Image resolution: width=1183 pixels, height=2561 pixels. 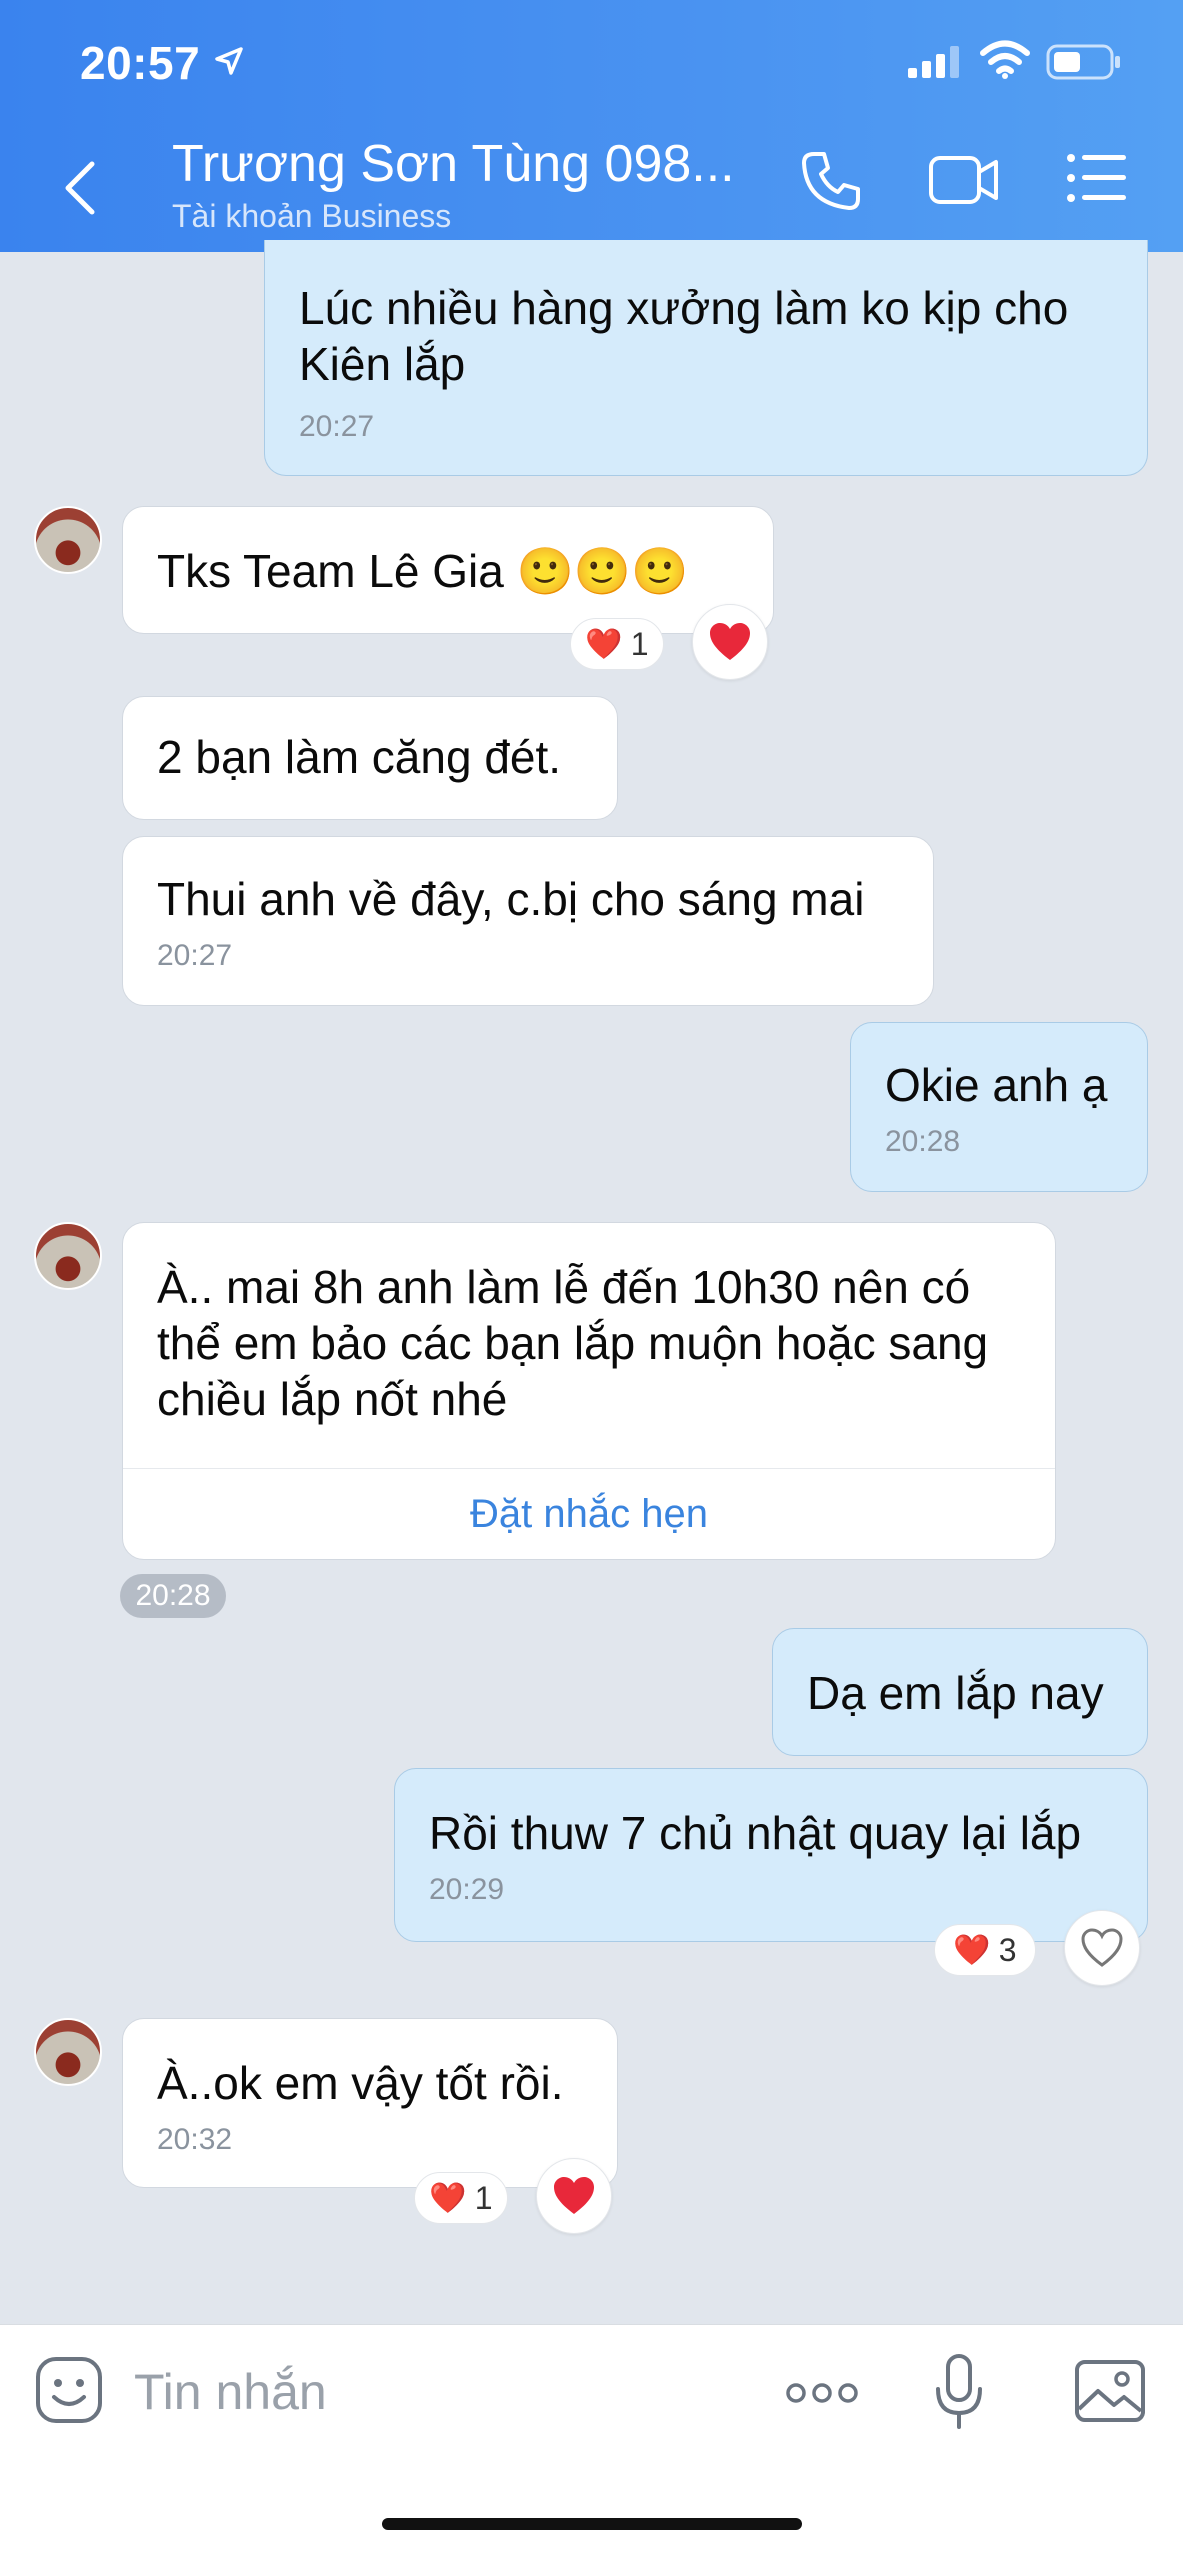 What do you see at coordinates (1083, 62) in the screenshot?
I see `battery-icon` at bounding box center [1083, 62].